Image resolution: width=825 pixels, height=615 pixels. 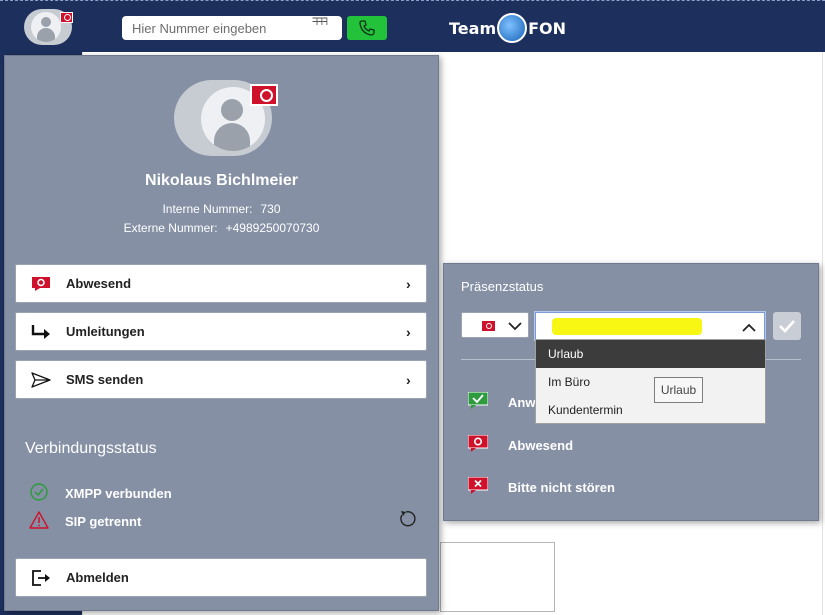 I want to click on phone-icon, so click(x=367, y=28).